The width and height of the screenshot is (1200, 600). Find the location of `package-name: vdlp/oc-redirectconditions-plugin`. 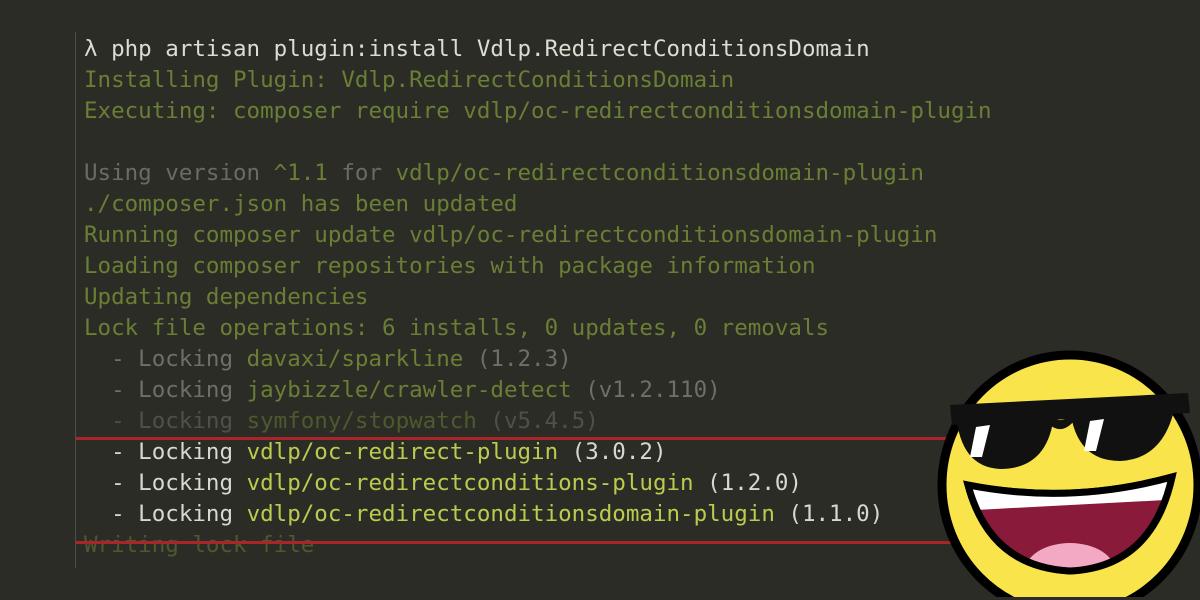

package-name: vdlp/oc-redirectconditions-plugin is located at coordinates (470, 483).